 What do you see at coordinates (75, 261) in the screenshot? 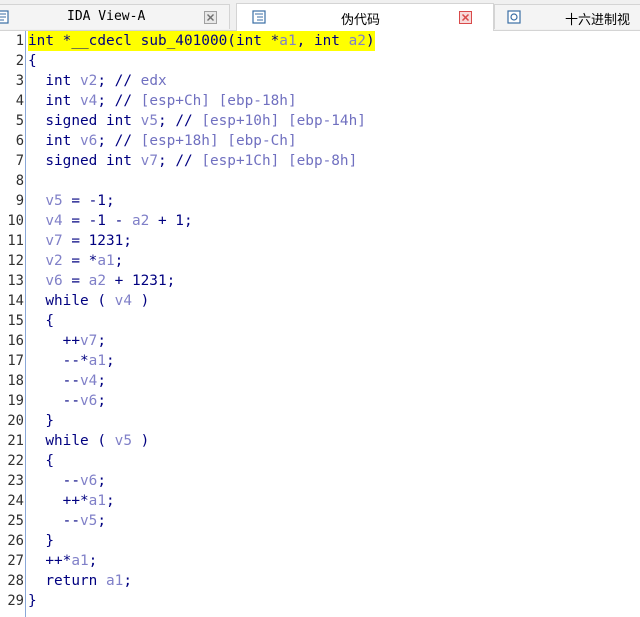
I see `code-text: v2 = *a1;` at bounding box center [75, 261].